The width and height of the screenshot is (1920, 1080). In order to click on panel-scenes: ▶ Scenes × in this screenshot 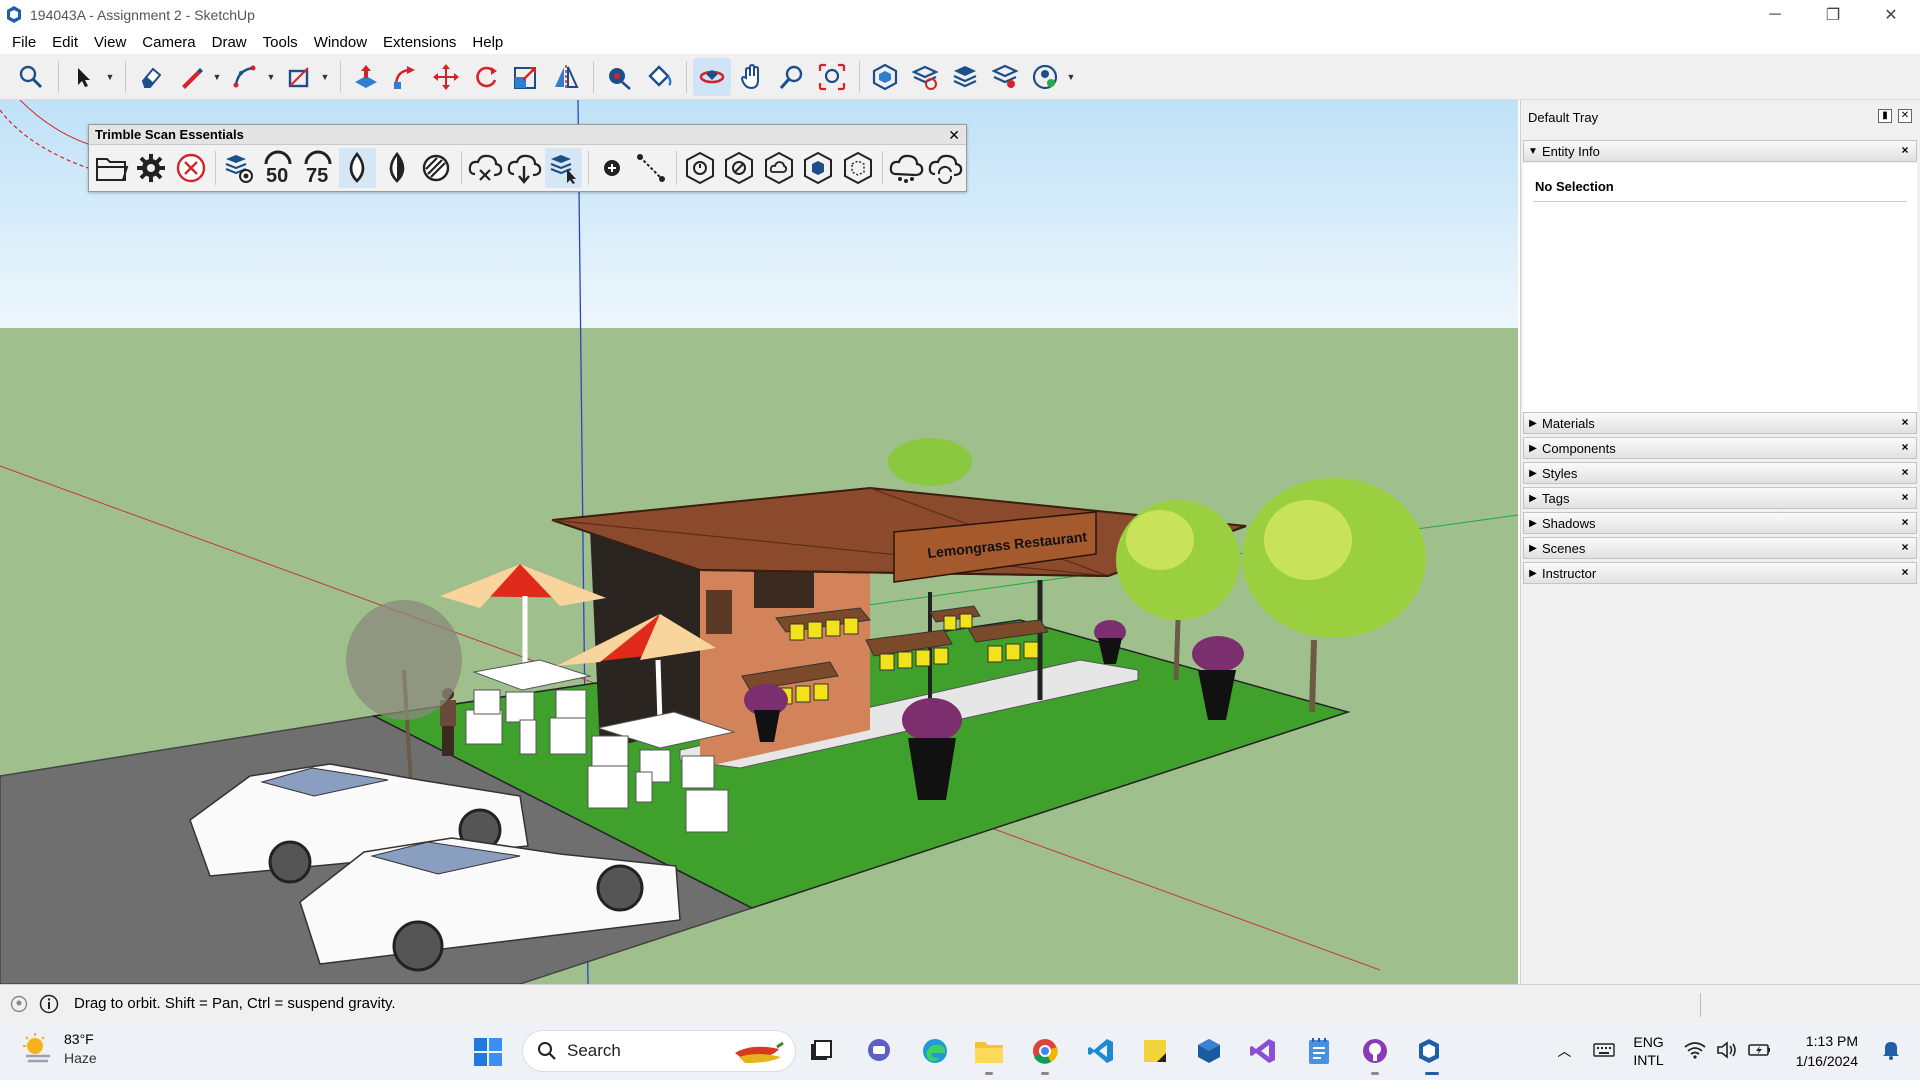, I will do `click(1720, 548)`.